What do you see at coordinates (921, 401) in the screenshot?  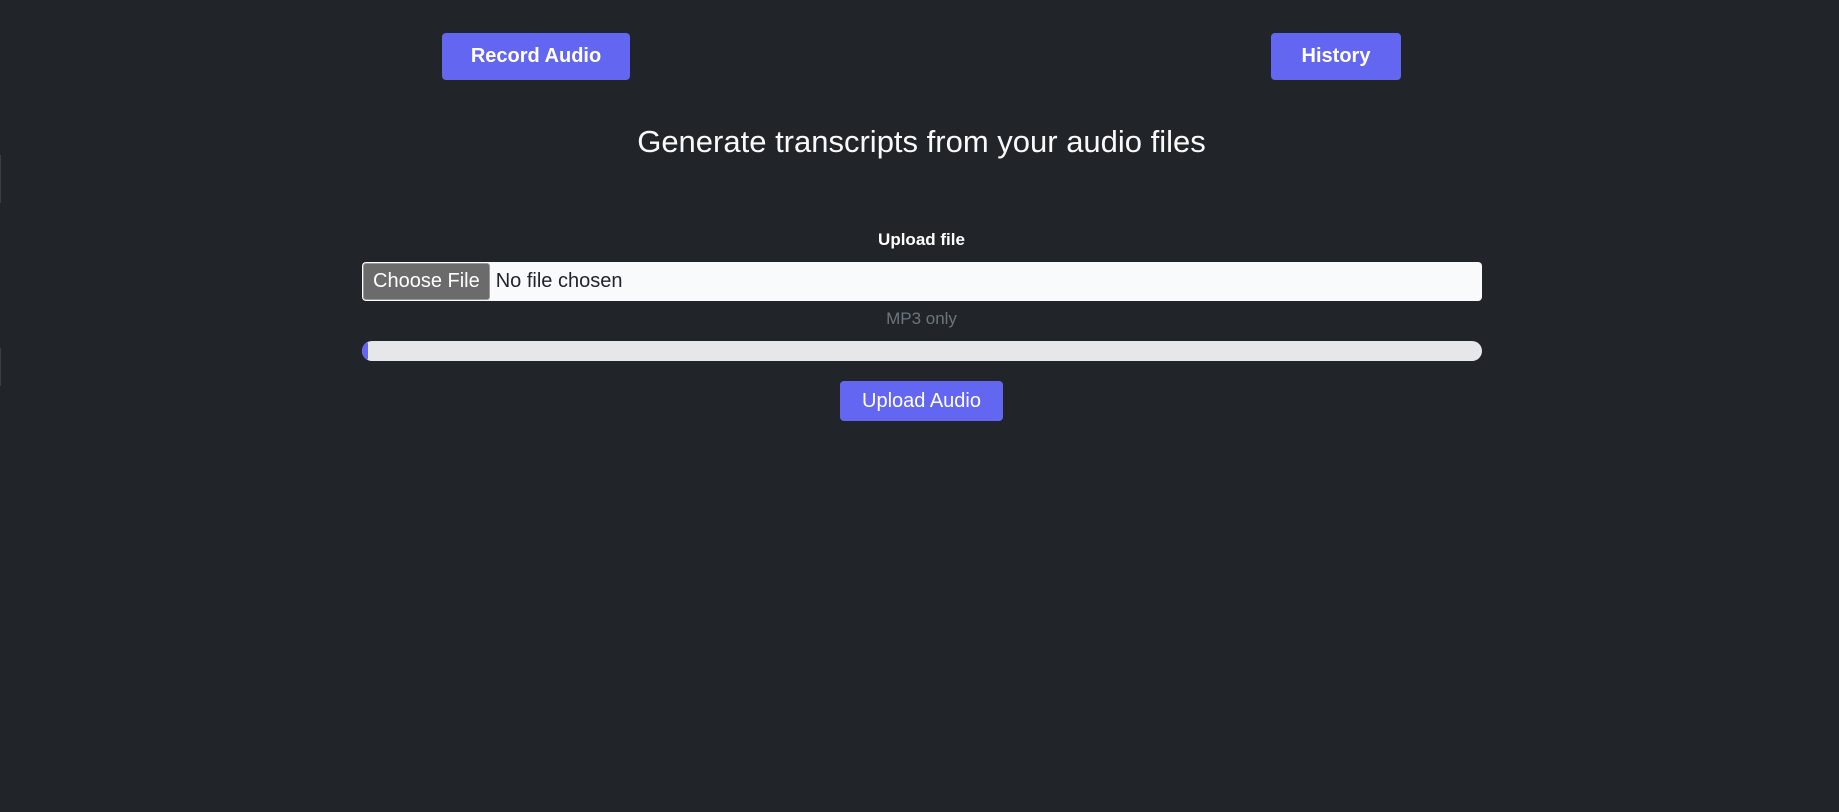 I see `upload-audio-button: Upload Audio` at bounding box center [921, 401].